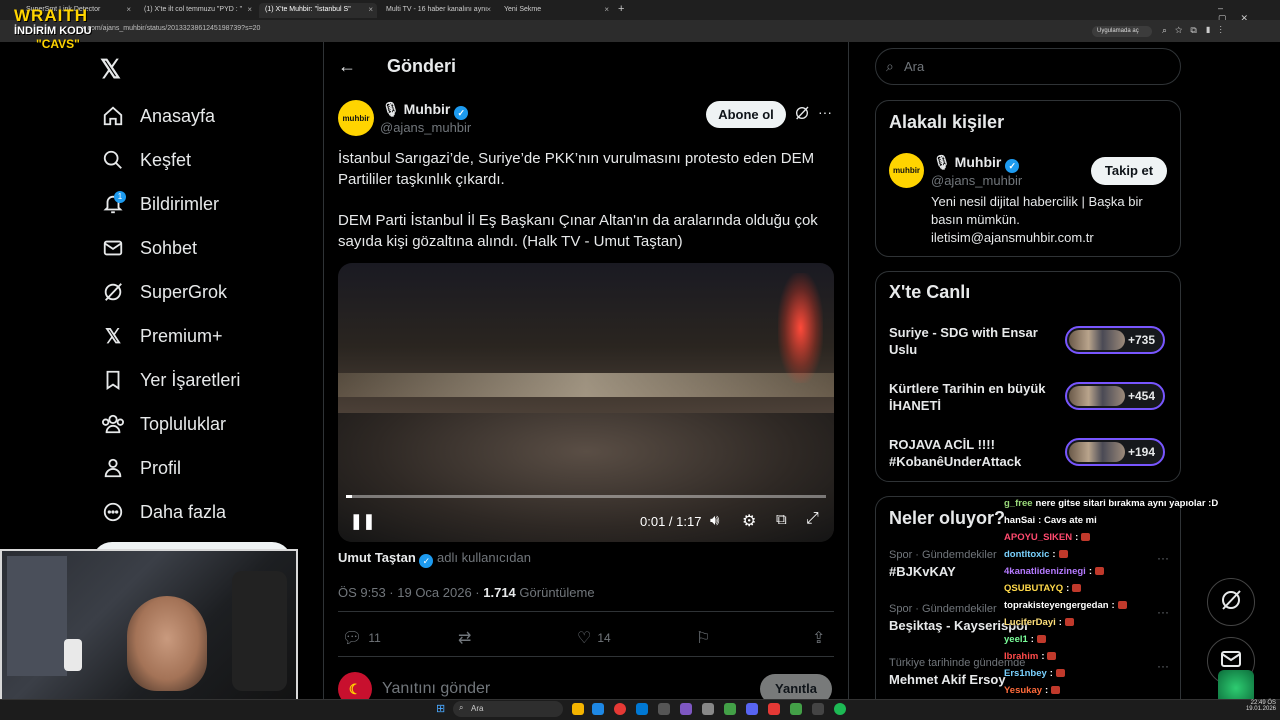 The image size is (1280, 720). What do you see at coordinates (1124, 540) in the screenshot?
I see `chat-message: APOYU_SIKEN:` at bounding box center [1124, 540].